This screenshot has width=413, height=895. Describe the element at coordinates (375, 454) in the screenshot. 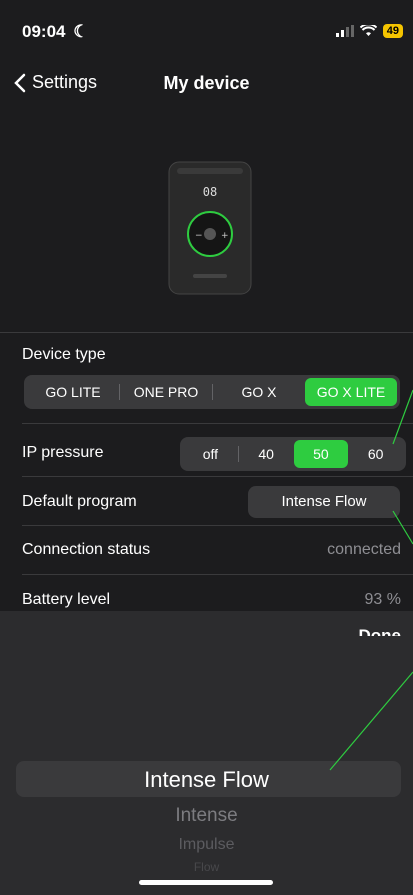

I see `segment-60: 60` at that location.